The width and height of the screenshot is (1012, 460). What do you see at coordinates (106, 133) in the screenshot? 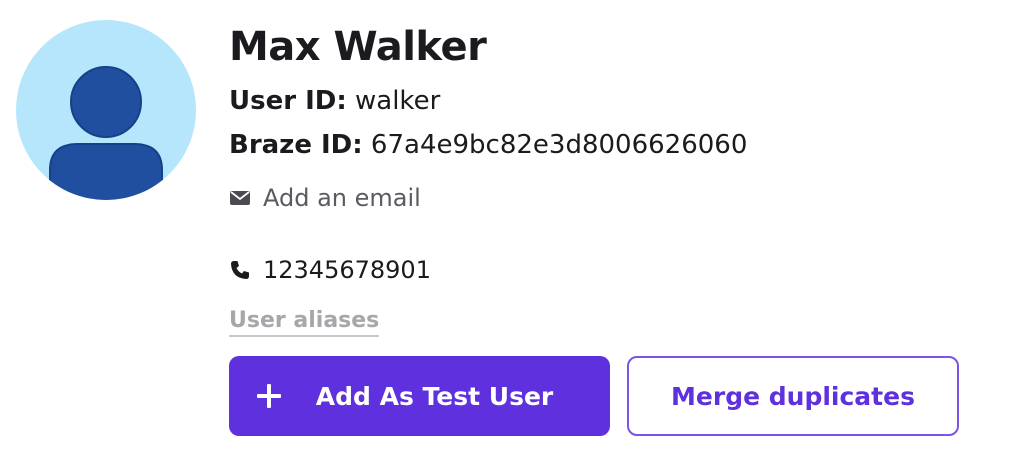
I see `user-avatar-icon` at bounding box center [106, 133].